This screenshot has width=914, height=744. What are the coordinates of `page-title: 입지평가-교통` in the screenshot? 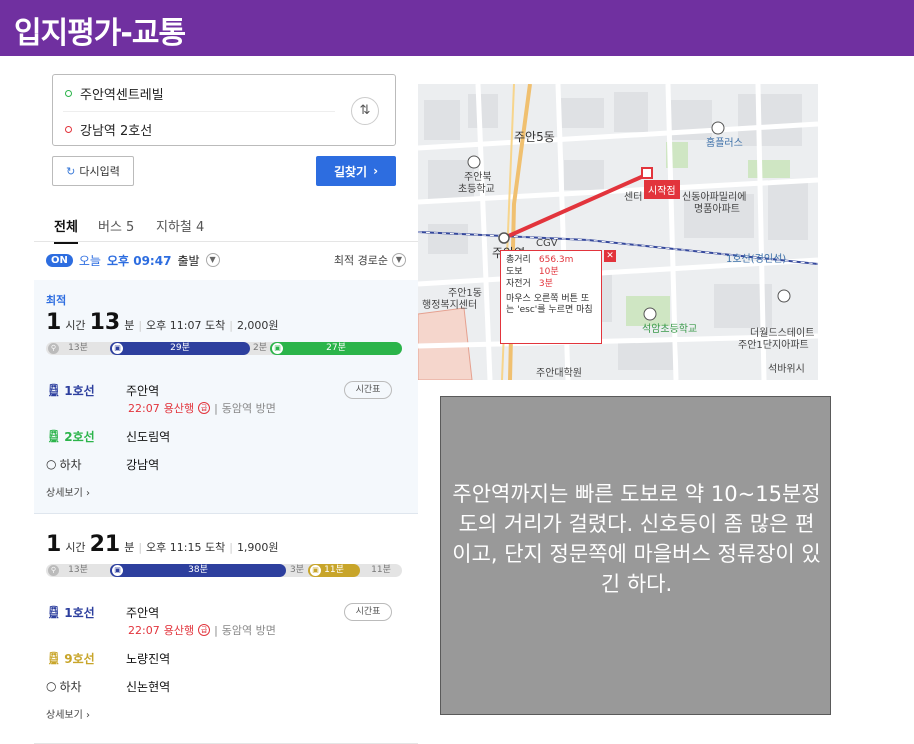 It's located at (100, 33).